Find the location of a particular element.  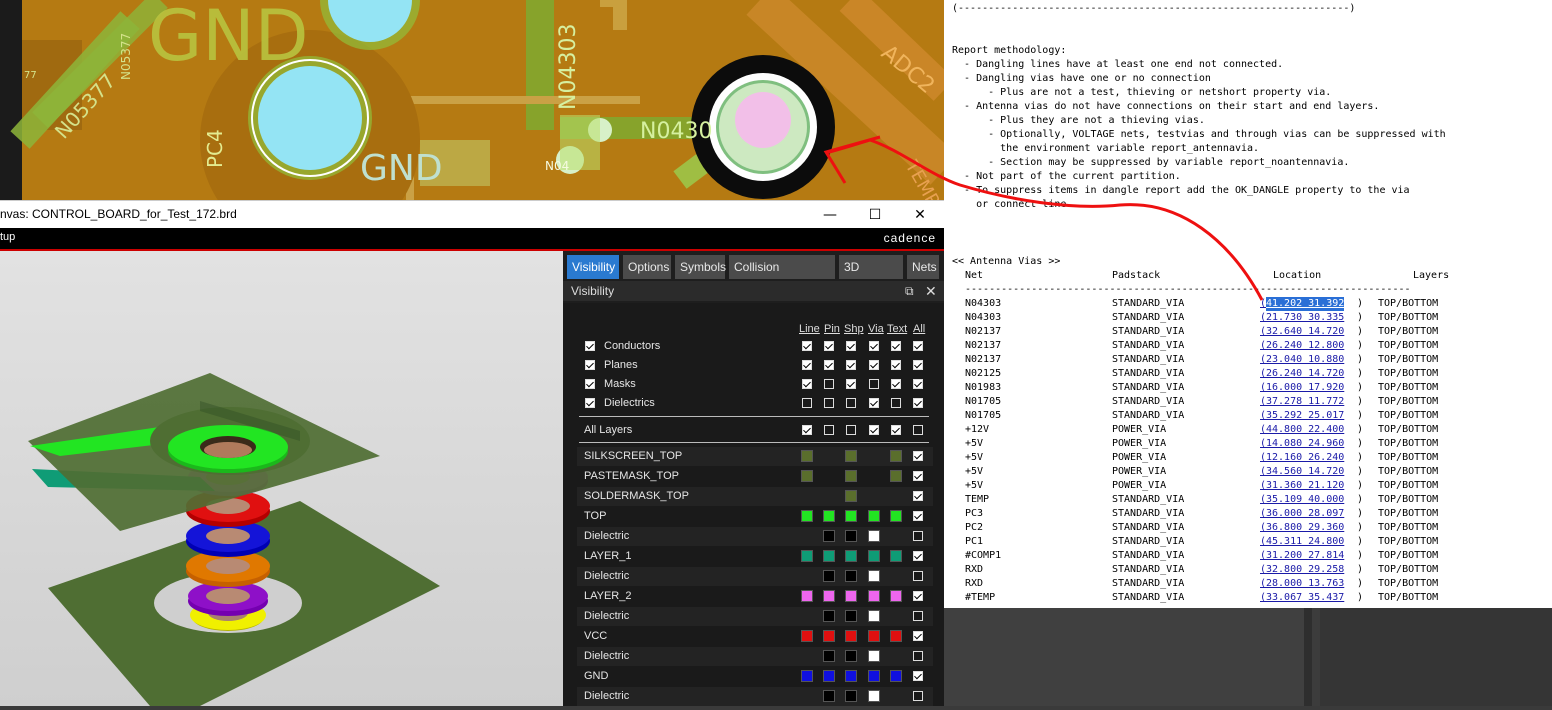

tab-collision-detection: Collision Detection is located at coordinates (782, 276).